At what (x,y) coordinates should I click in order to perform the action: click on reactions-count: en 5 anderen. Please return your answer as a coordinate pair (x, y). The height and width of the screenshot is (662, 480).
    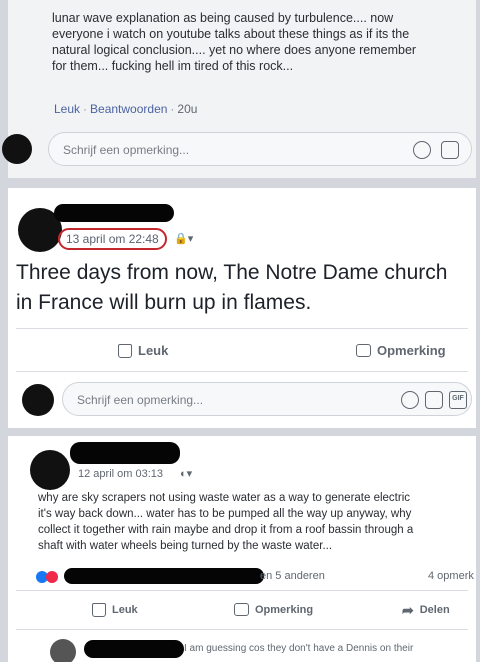
    Looking at the image, I should click on (292, 576).